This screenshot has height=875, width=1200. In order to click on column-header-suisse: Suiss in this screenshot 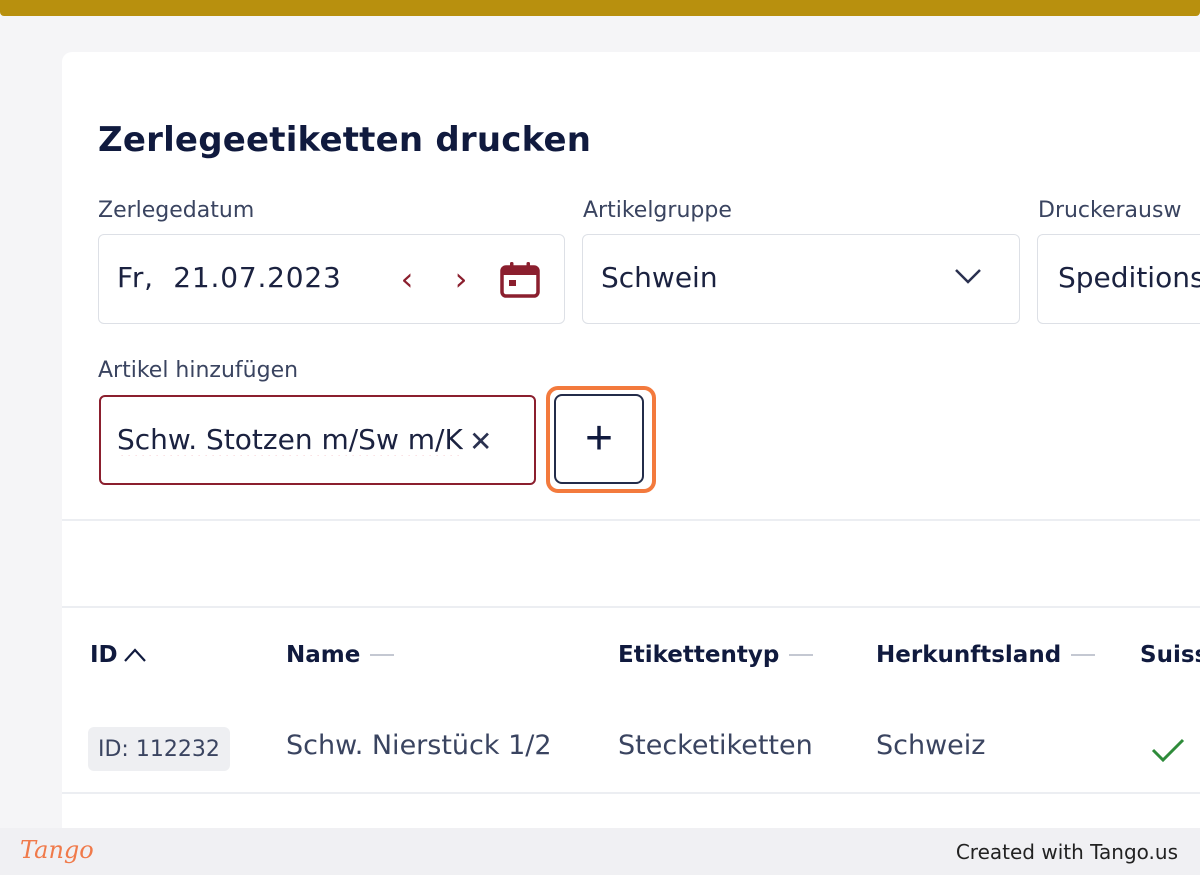, I will do `click(1170, 655)`.